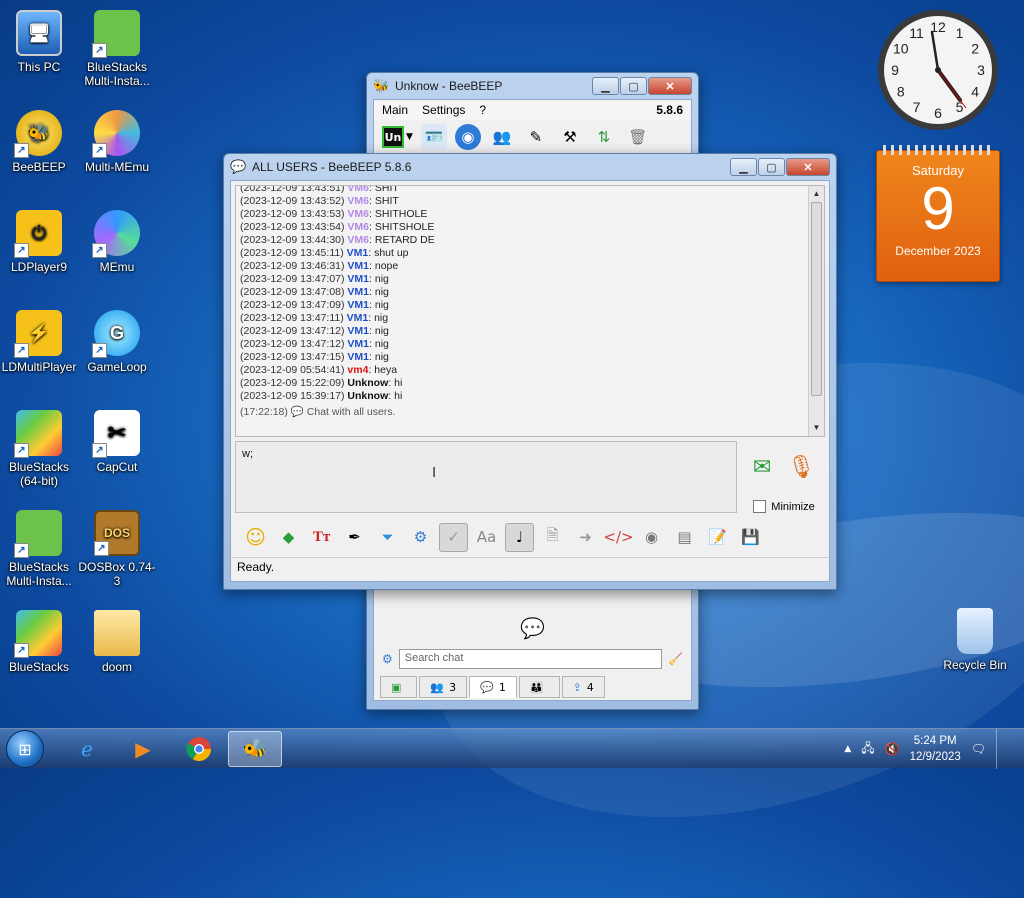 Image resolution: width=1024 pixels, height=898 pixels. What do you see at coordinates (867, 749) in the screenshot?
I see `network-icon: 🖧` at bounding box center [867, 749].